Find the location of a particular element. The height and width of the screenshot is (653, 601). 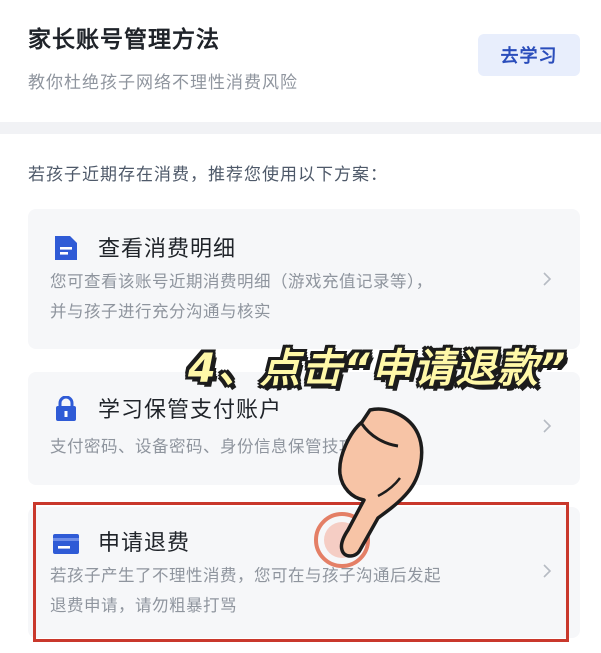

document-icon is located at coordinates (66, 248).